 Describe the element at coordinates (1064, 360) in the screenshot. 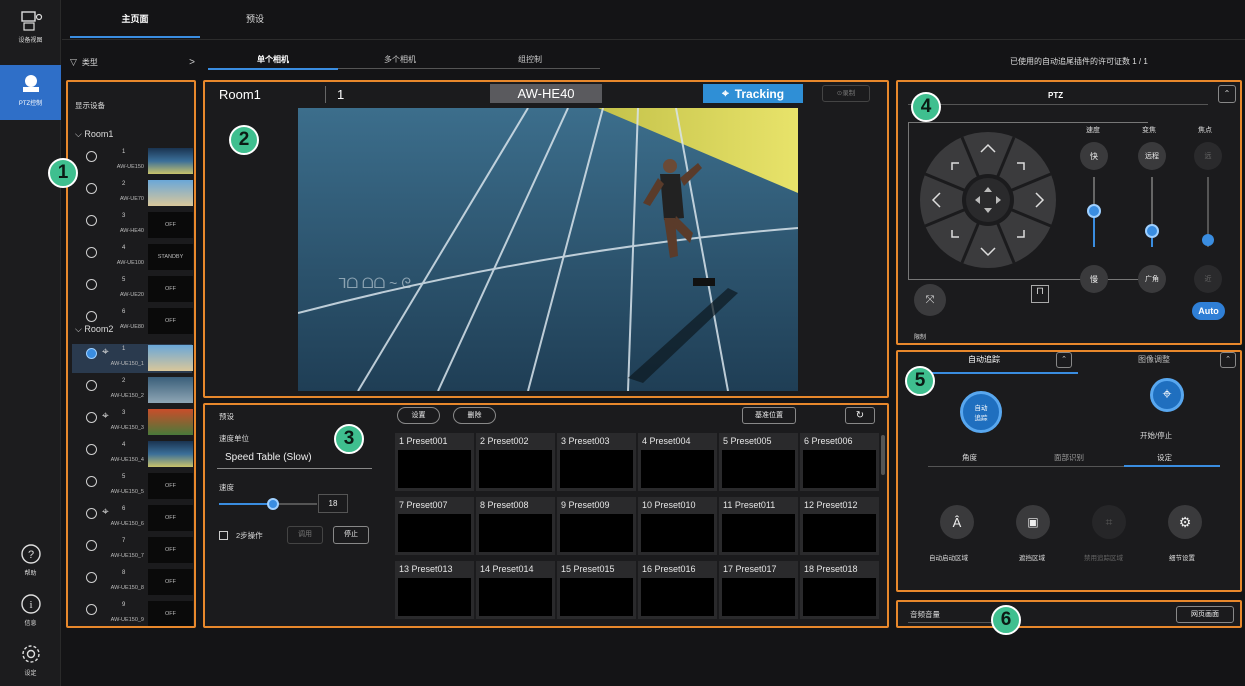

I see `tab-auto-track-spinner: ⌃` at that location.